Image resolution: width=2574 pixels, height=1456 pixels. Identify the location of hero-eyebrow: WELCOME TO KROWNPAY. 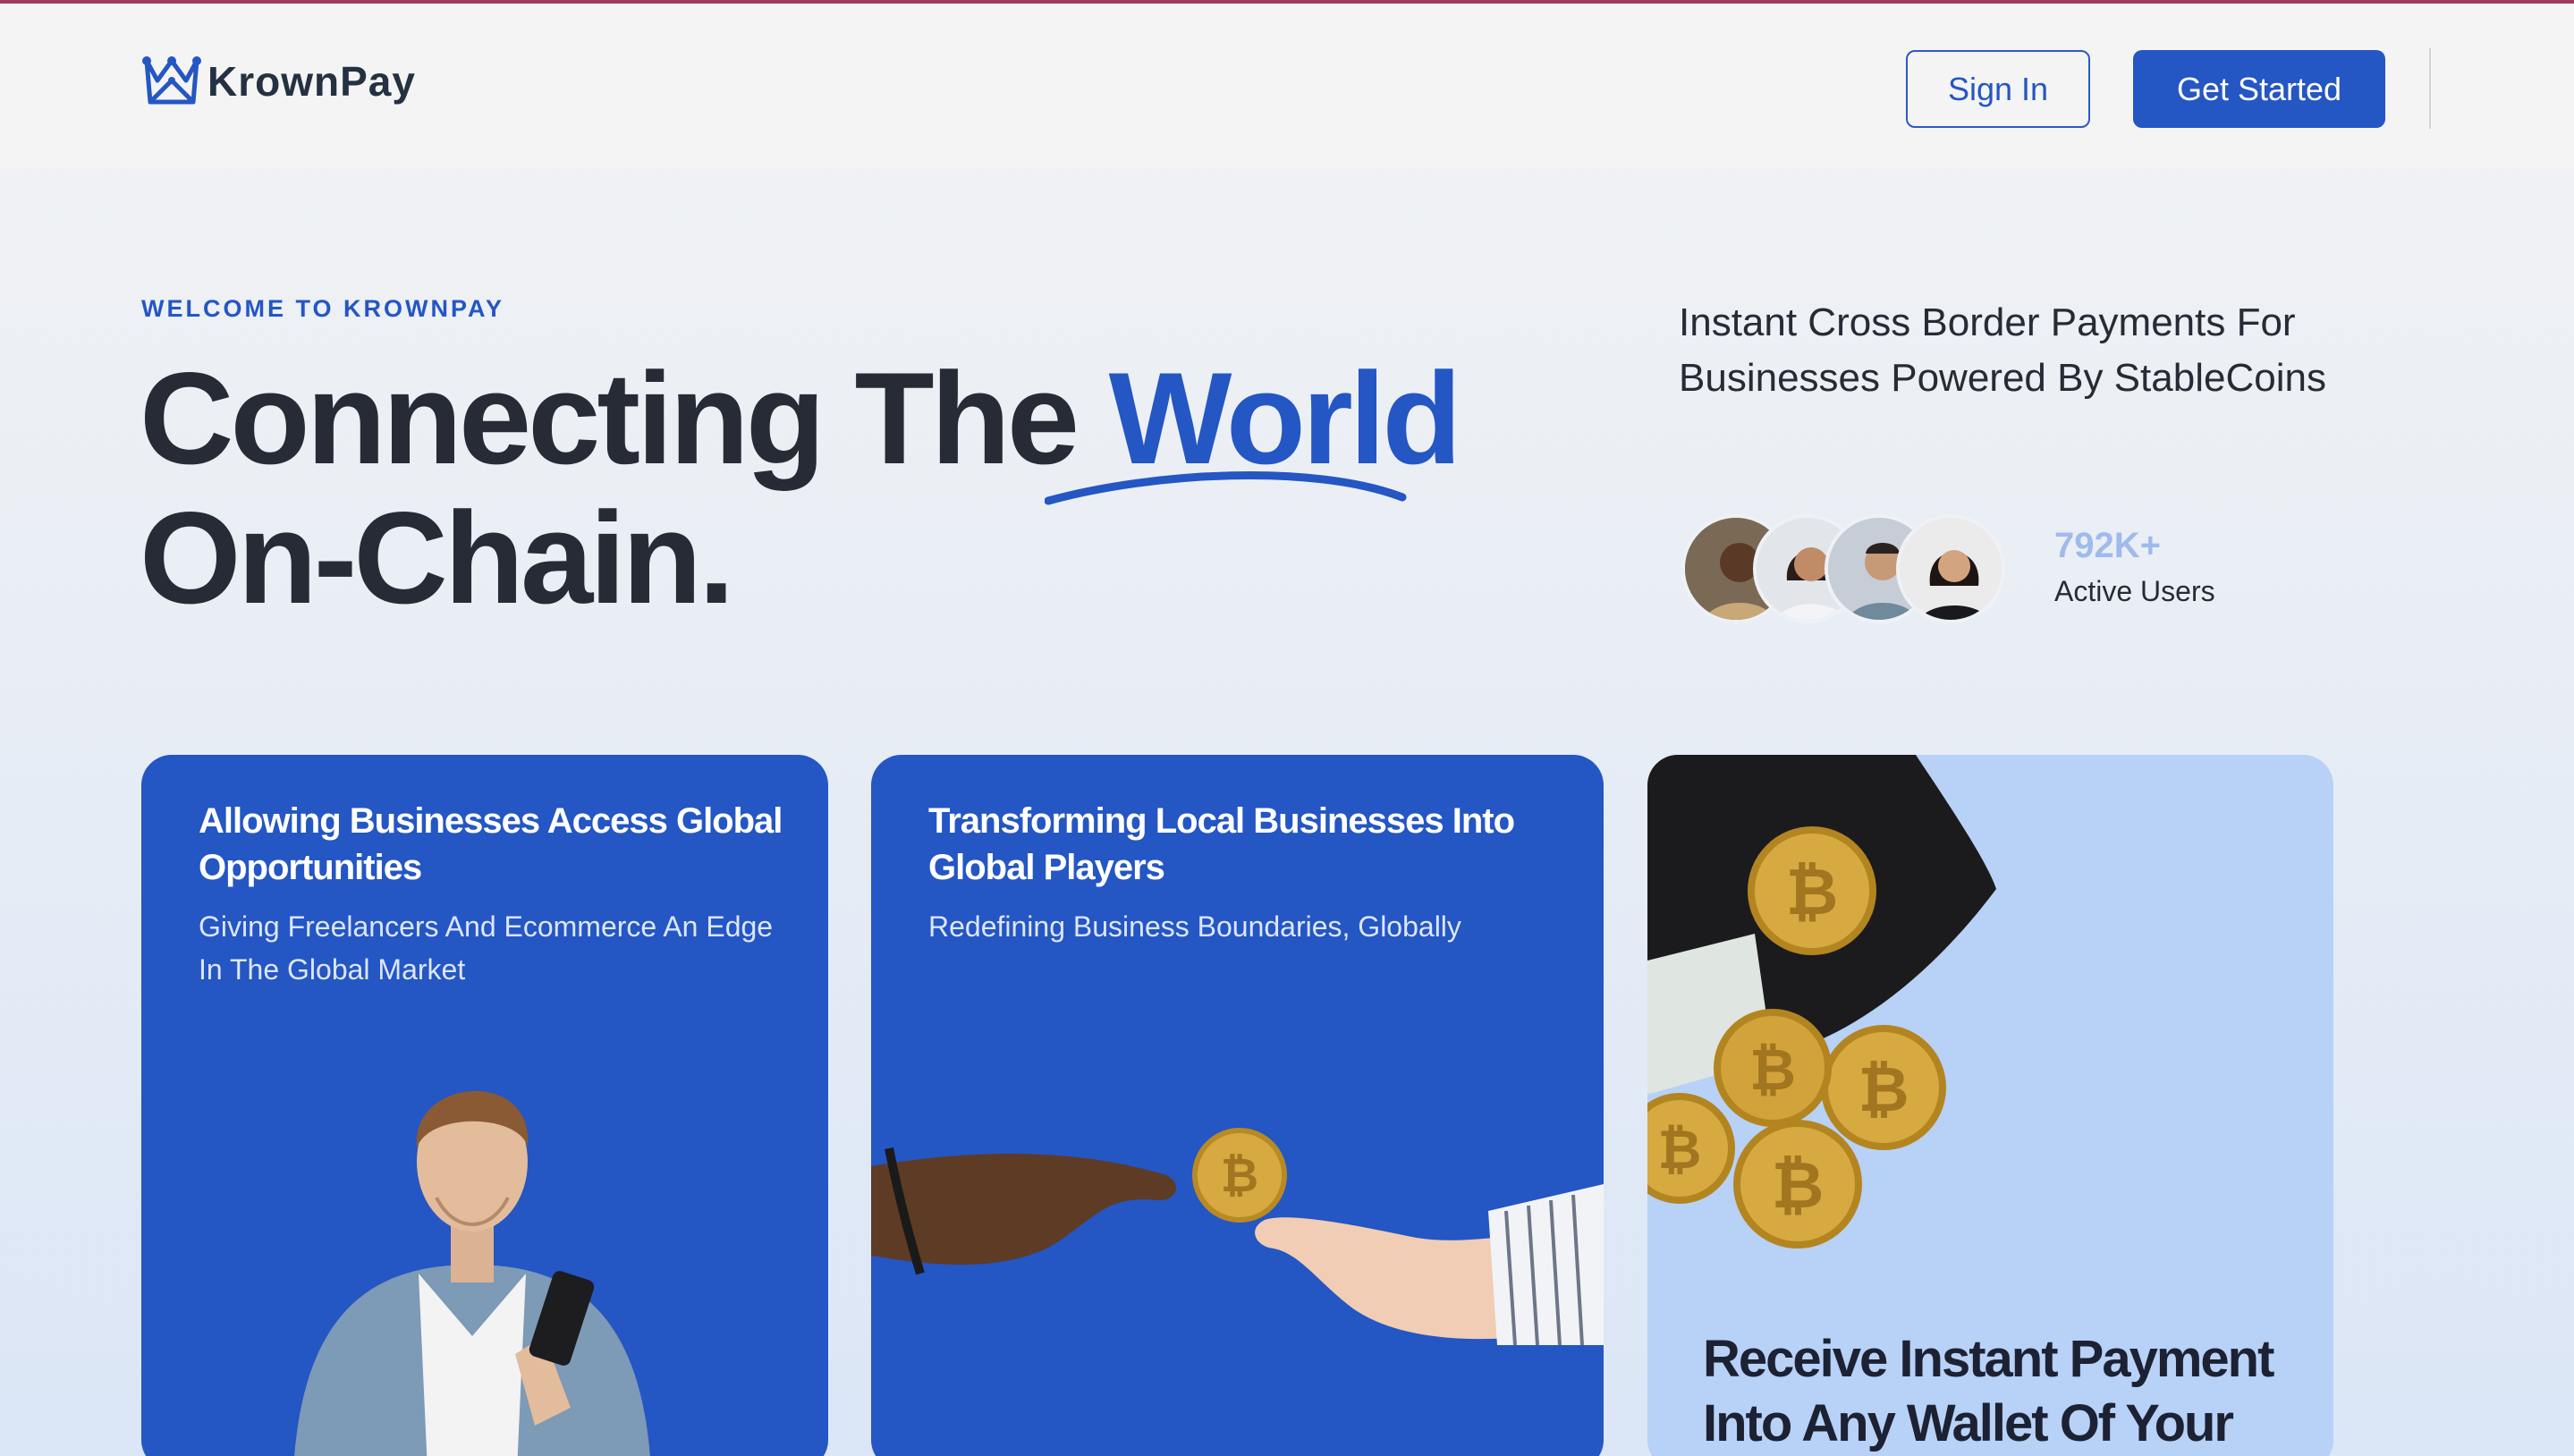
(323, 308).